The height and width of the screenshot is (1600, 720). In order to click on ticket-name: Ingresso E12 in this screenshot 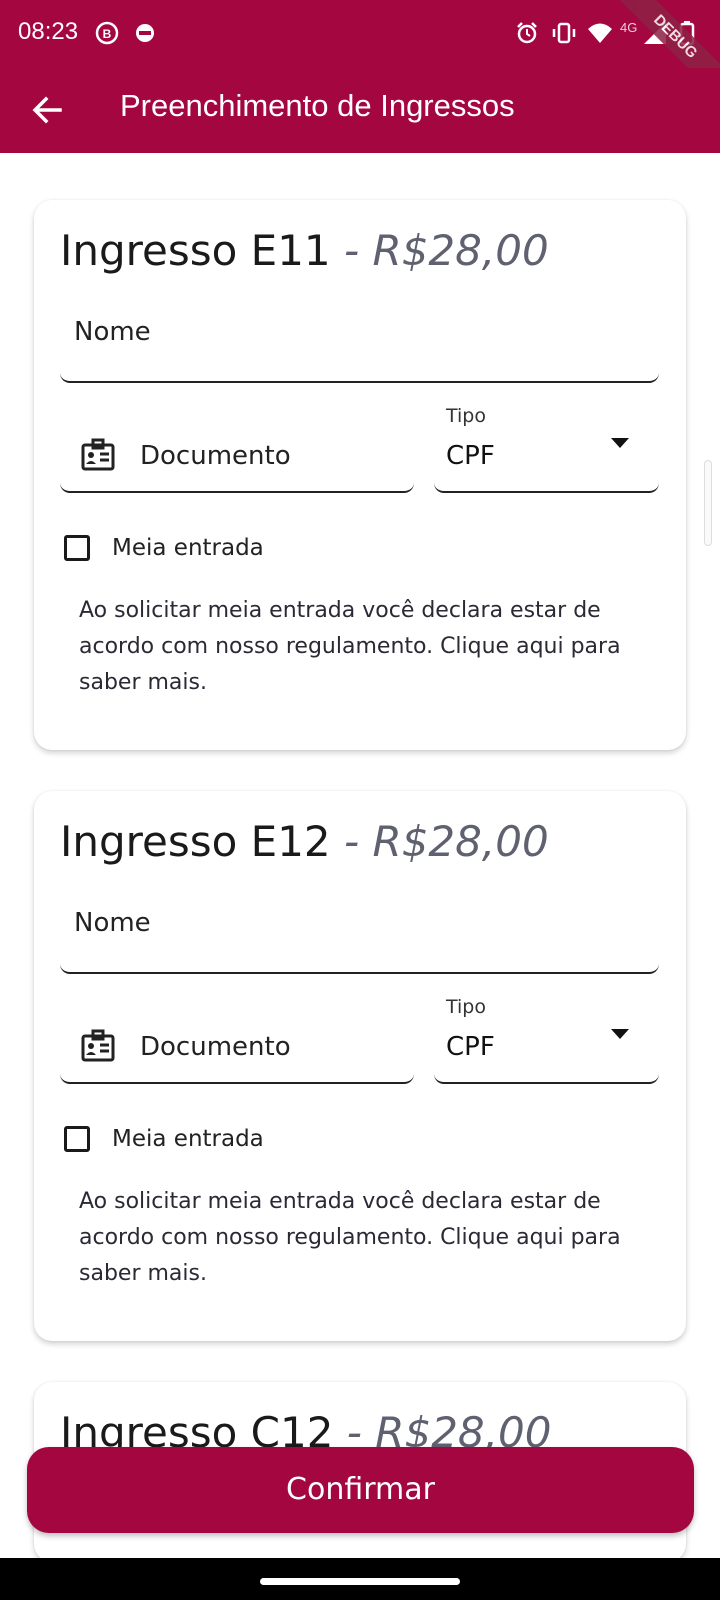, I will do `click(195, 841)`.